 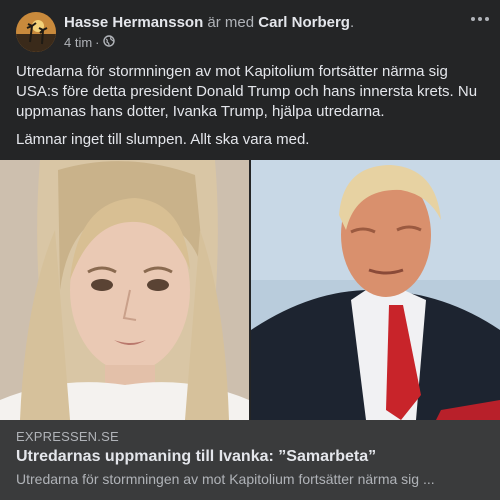 What do you see at coordinates (78, 43) in the screenshot?
I see `post-time: 4 tim` at bounding box center [78, 43].